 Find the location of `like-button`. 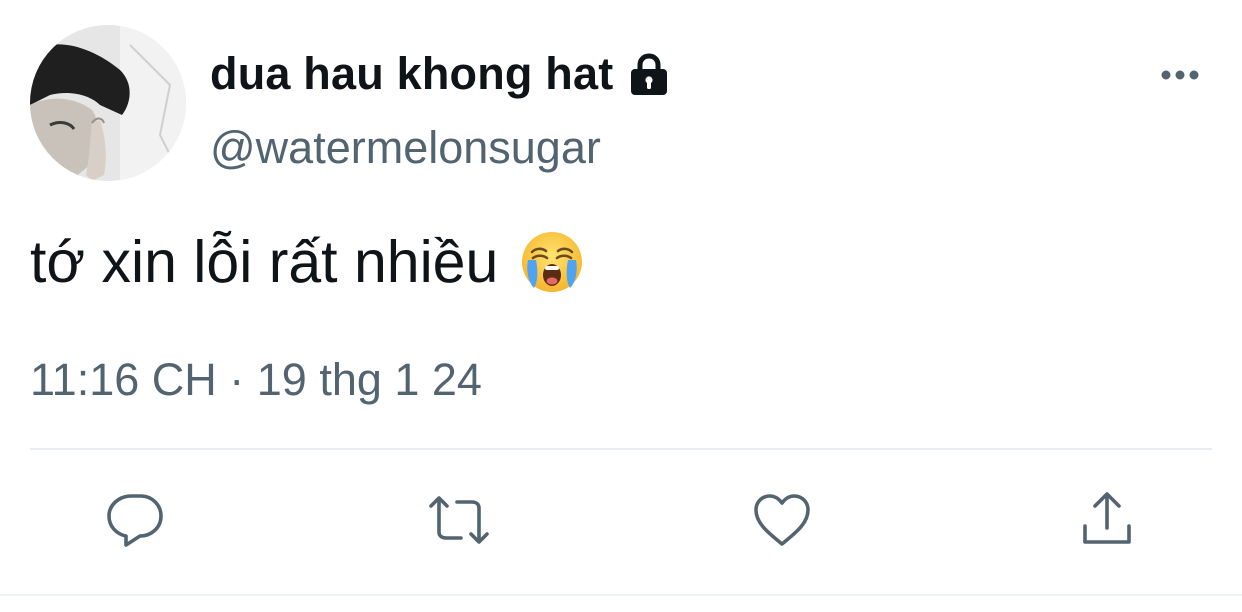

like-button is located at coordinates (782, 520).